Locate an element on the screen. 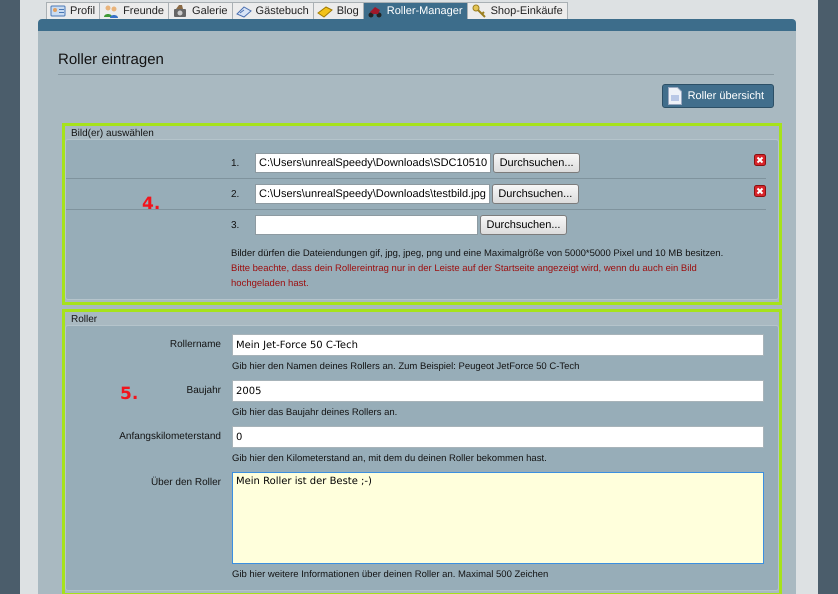 This screenshot has width=838, height=594. field-label: Baujahr is located at coordinates (203, 390).